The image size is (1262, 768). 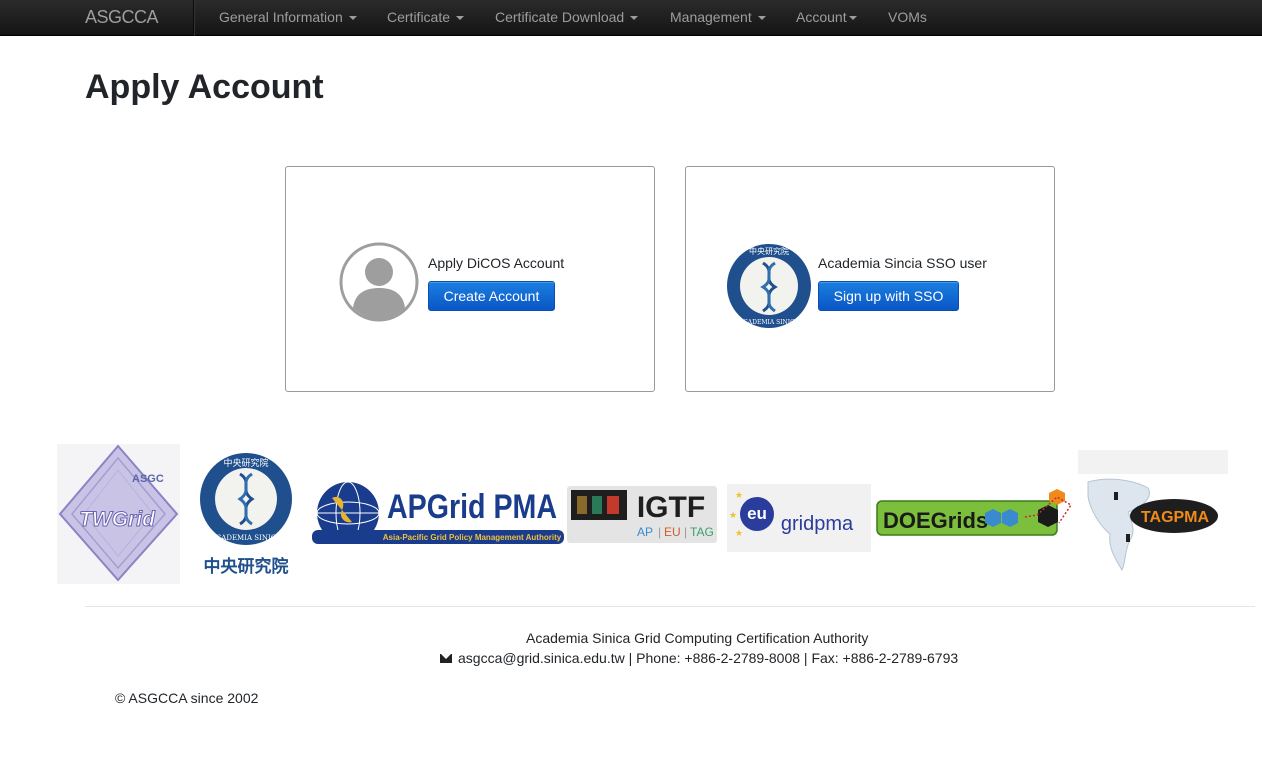 I want to click on apgrid-title: APGrid PMA, so click(x=472, y=507).